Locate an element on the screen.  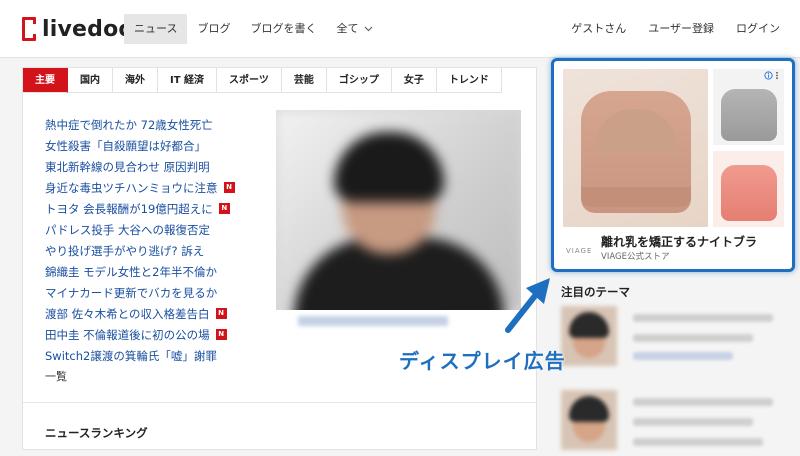
list-item: 女性殺害「自殺願望は好都合」 is located at coordinates (140, 145).